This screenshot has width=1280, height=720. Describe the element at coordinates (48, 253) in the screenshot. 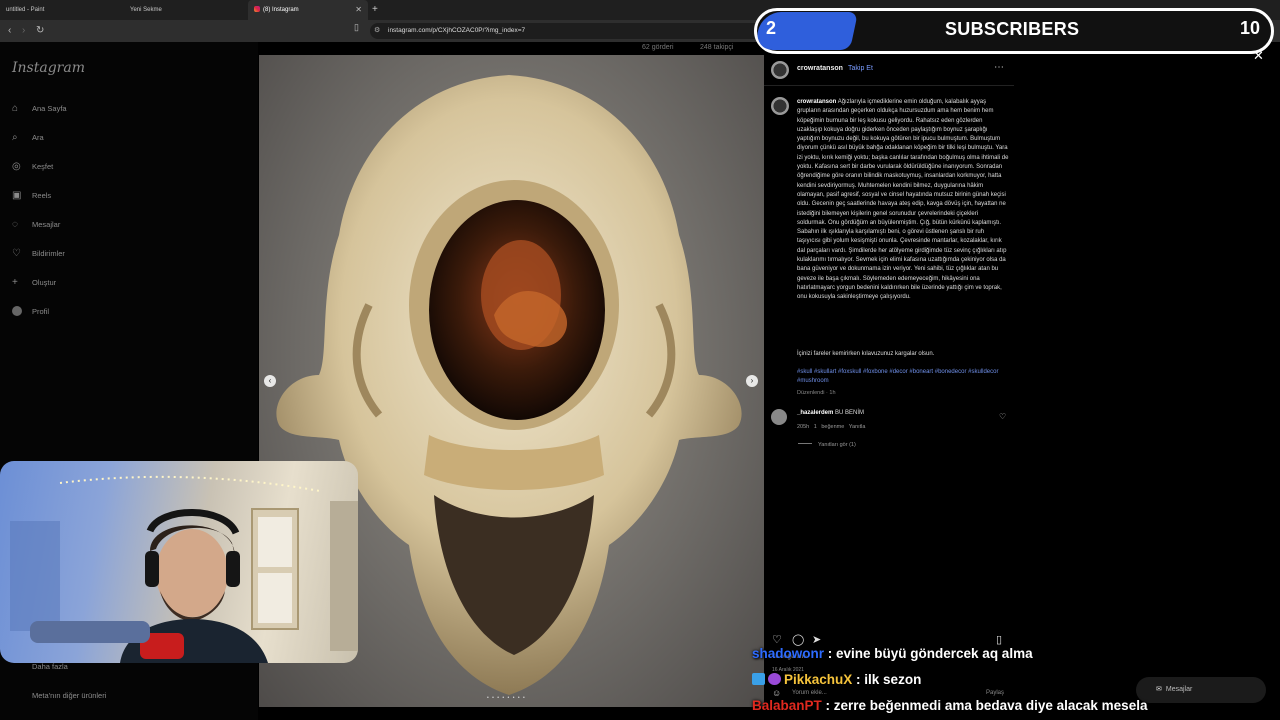

I see `sidebar-item-label: Bildirimler` at that location.